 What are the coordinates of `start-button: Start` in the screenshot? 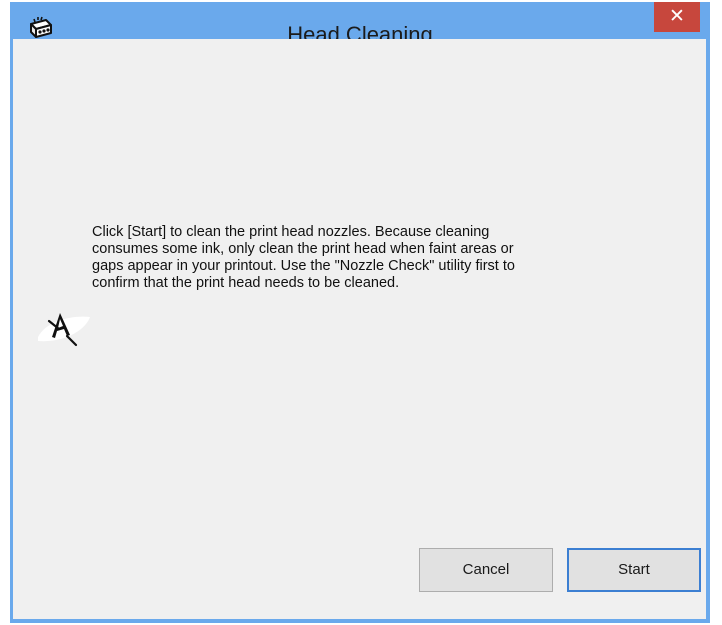 It's located at (634, 570).